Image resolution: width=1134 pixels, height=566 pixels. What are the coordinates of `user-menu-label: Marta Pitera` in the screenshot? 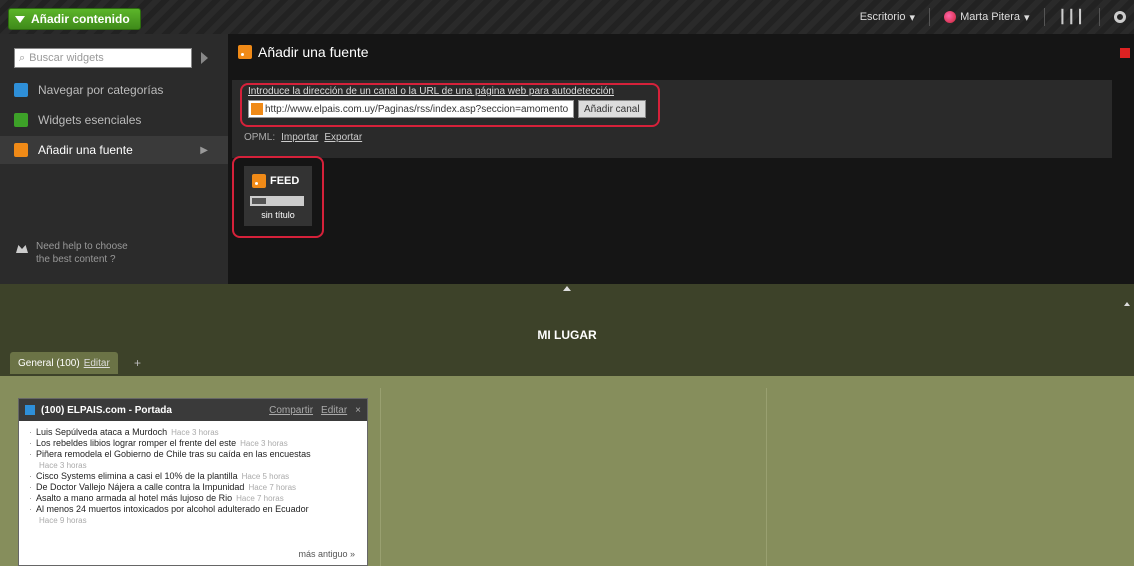 It's located at (990, 17).